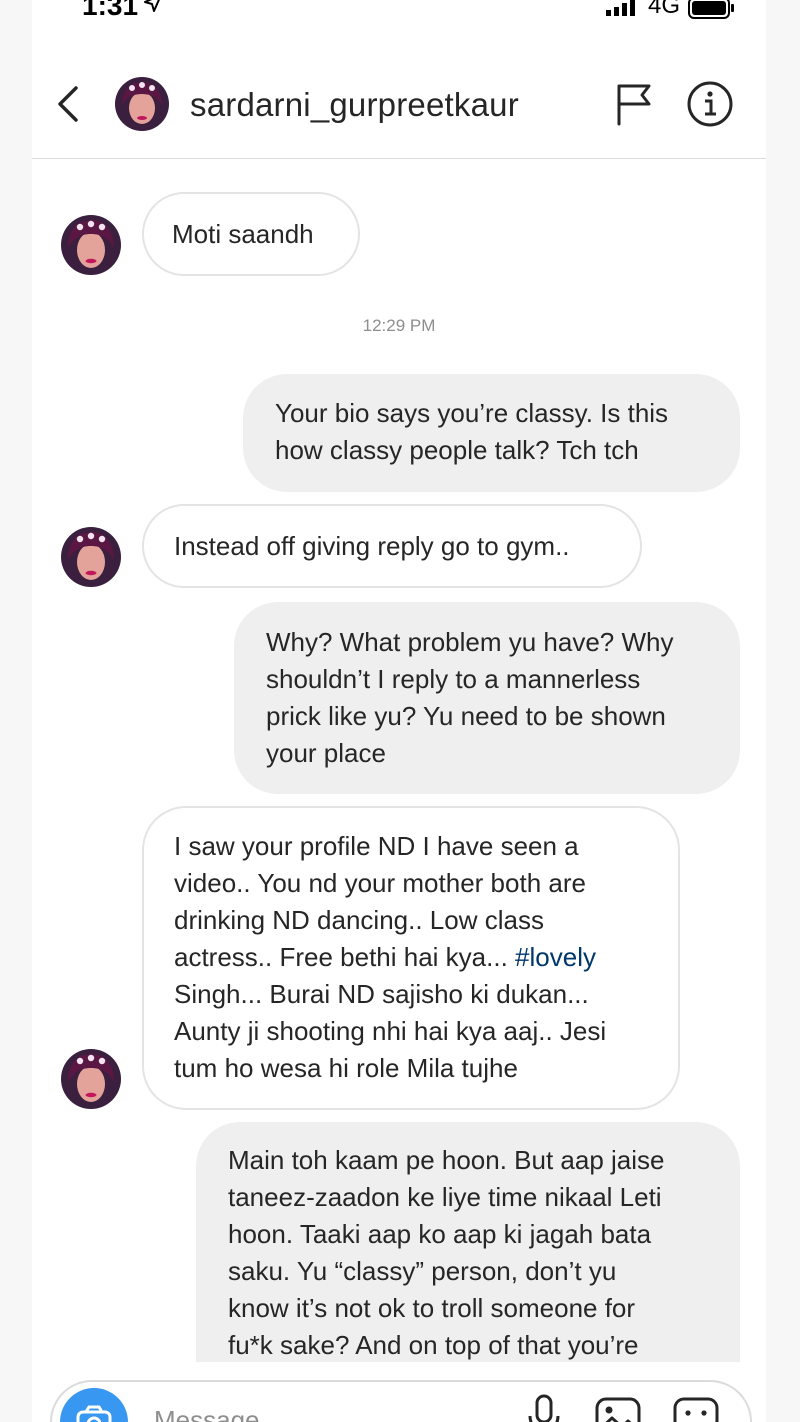 This screenshot has height=1422, width=800. What do you see at coordinates (710, 104) in the screenshot?
I see `info-icon` at bounding box center [710, 104].